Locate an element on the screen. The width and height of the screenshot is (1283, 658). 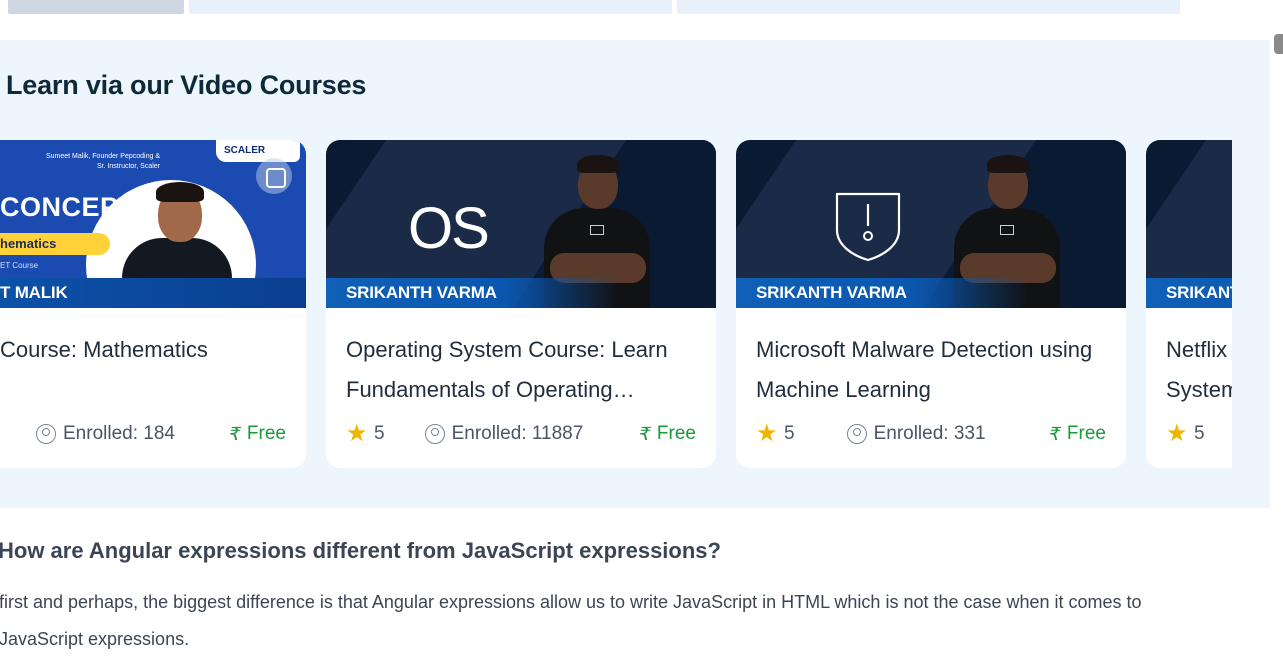
course-meta: Enrolled: 184 ₹ Free is located at coordinates (161, 434).